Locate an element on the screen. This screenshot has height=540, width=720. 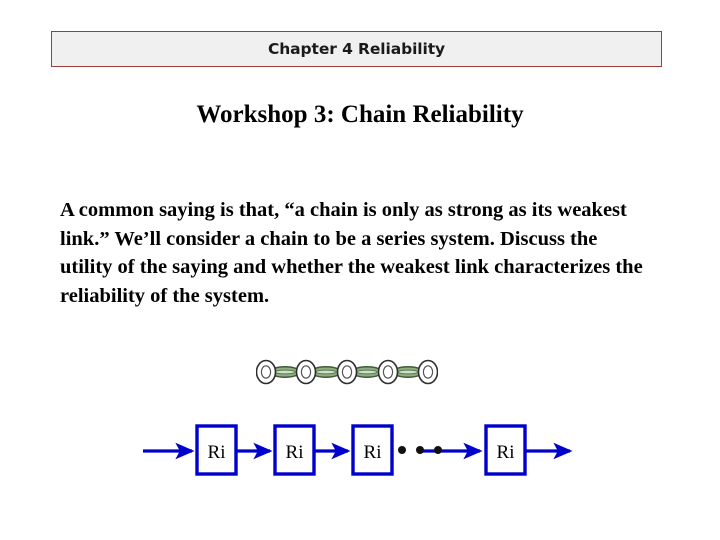
chapter-header-banner: Chapter 4 Reliability is located at coordinates (356, 49).